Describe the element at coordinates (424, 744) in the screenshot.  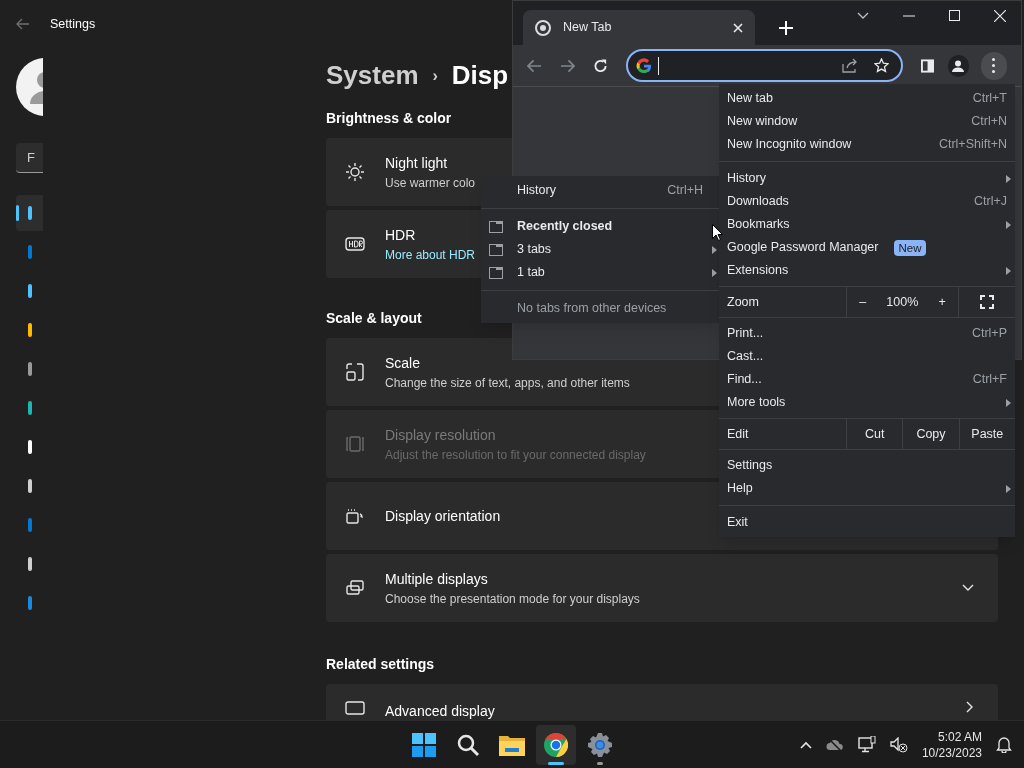
I see `windows-start-icon` at that location.